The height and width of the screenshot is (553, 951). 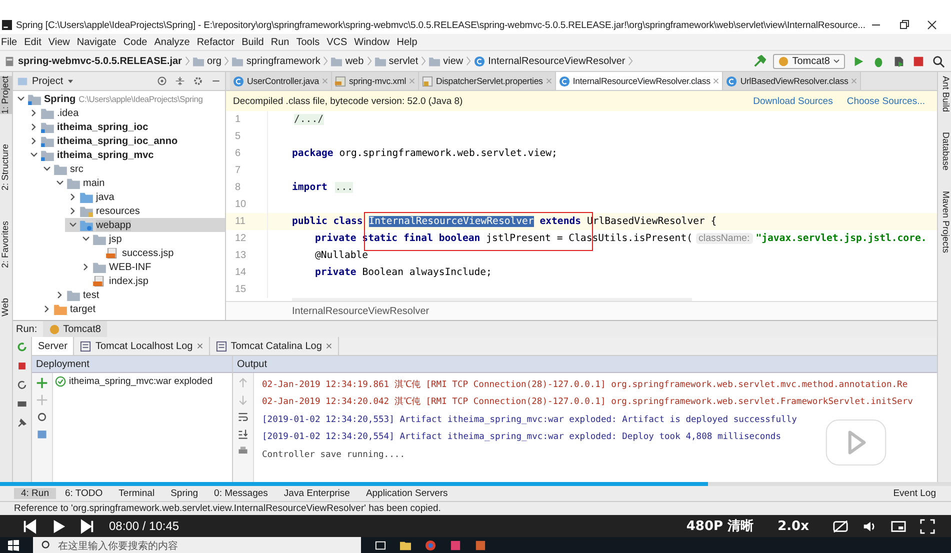 I want to click on tree-item: test, so click(x=91, y=295).